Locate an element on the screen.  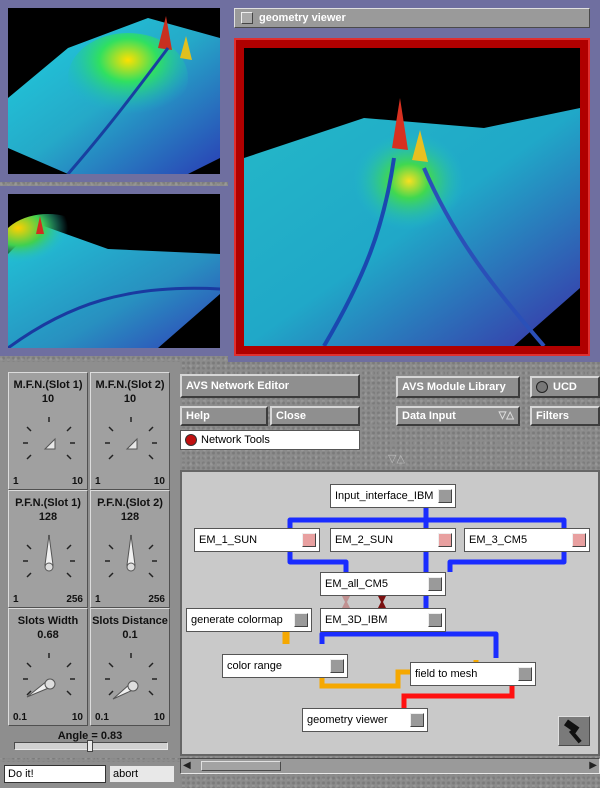
dial-pfn-slot2: P.F.N.(Slot 2) 128 1 256 is located at coordinates (130, 549).